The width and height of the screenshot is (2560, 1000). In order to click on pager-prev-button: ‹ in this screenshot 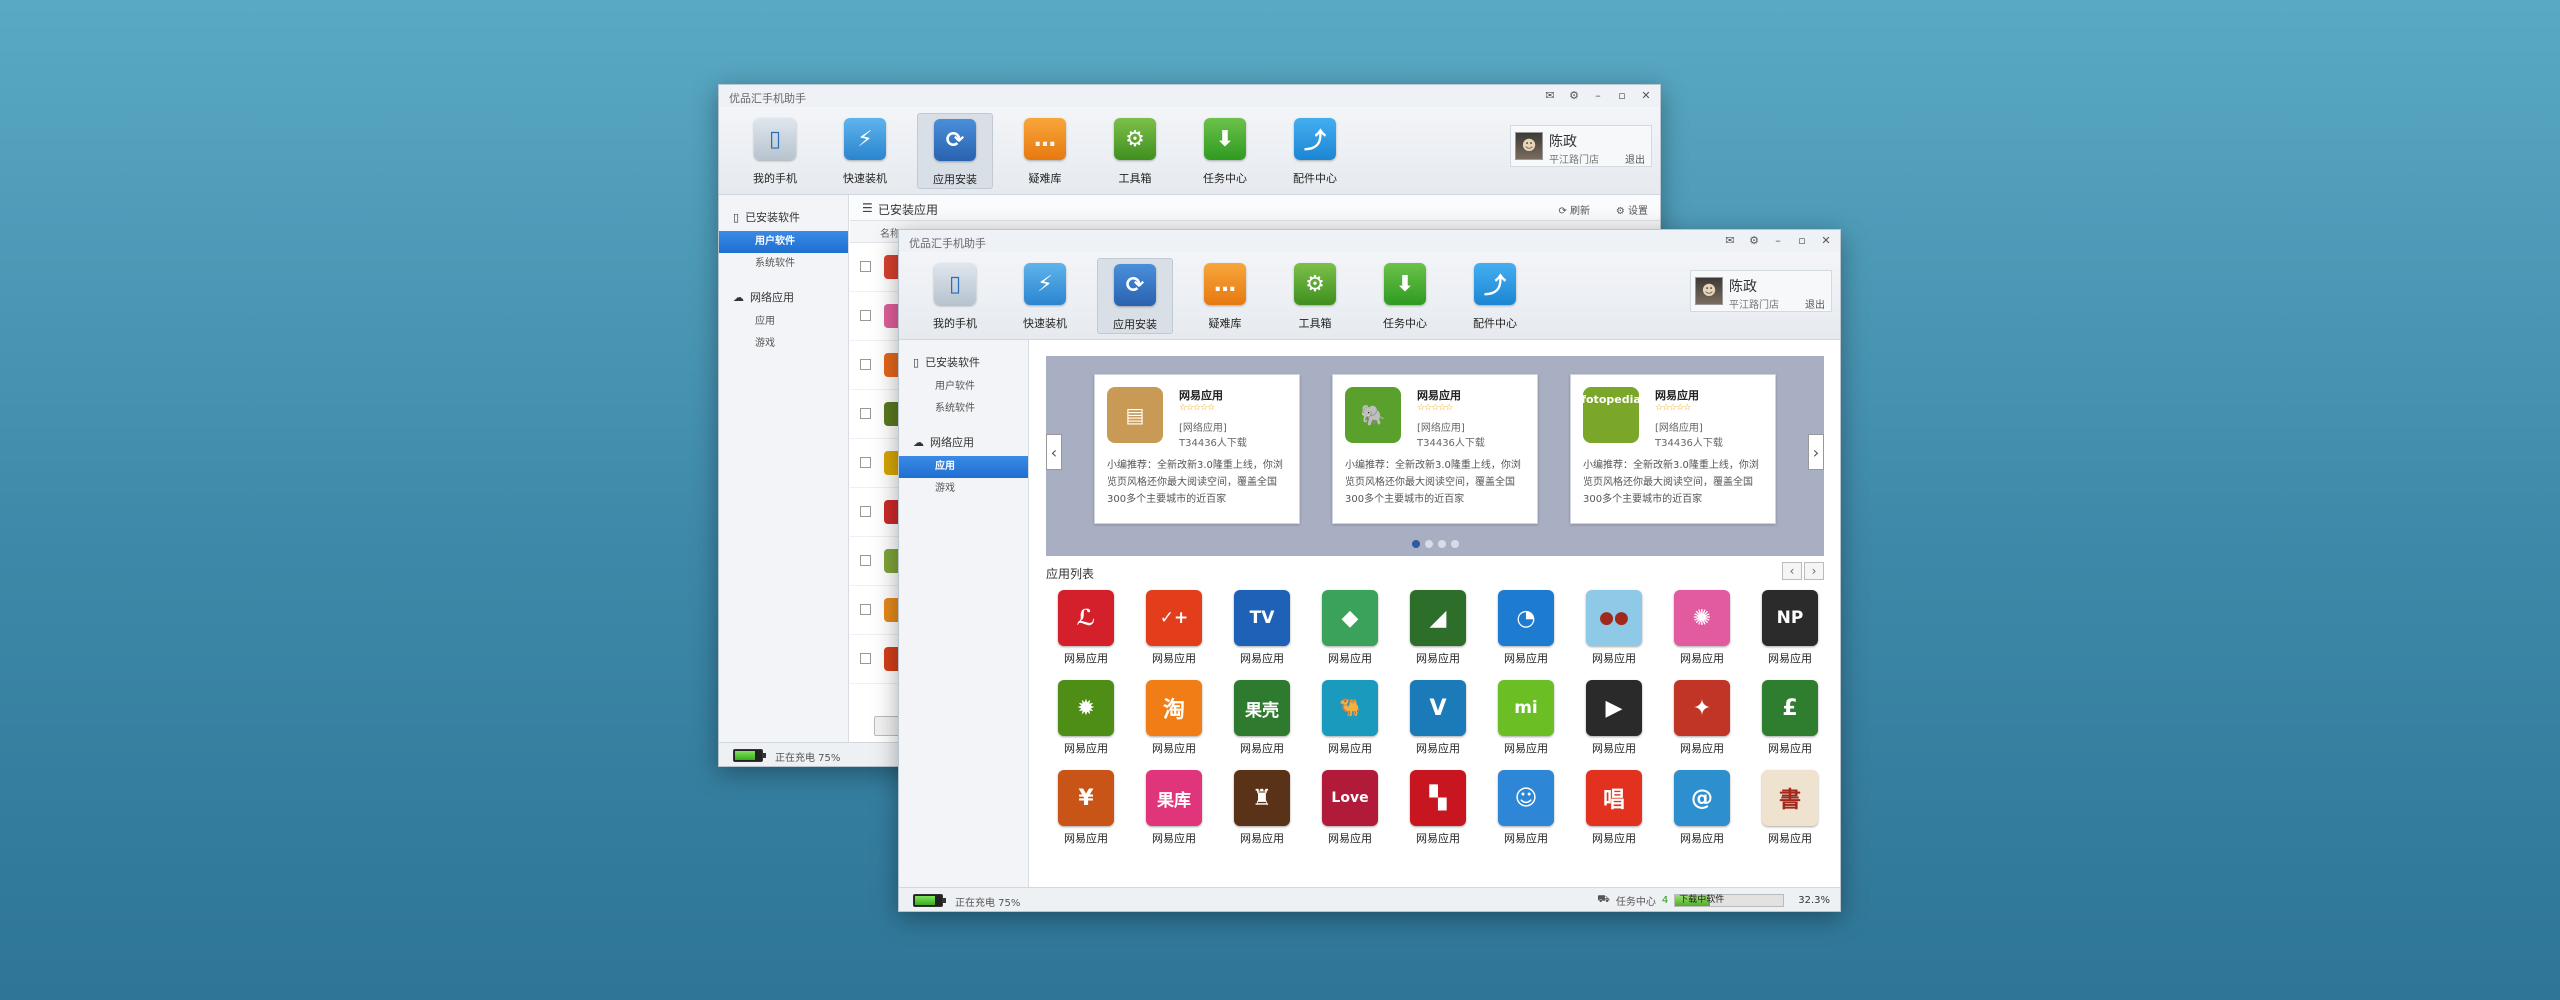, I will do `click(1792, 571)`.